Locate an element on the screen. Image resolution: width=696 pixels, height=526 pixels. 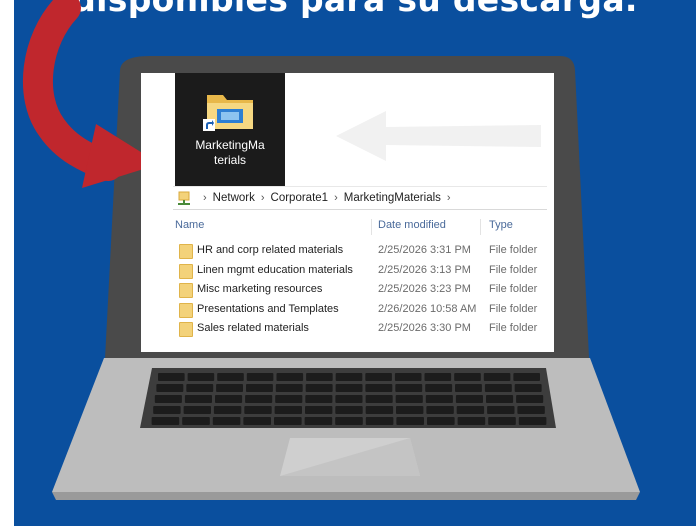
file-date-modified: 2/25/2026 3:31 PM is located at coordinates (424, 250).